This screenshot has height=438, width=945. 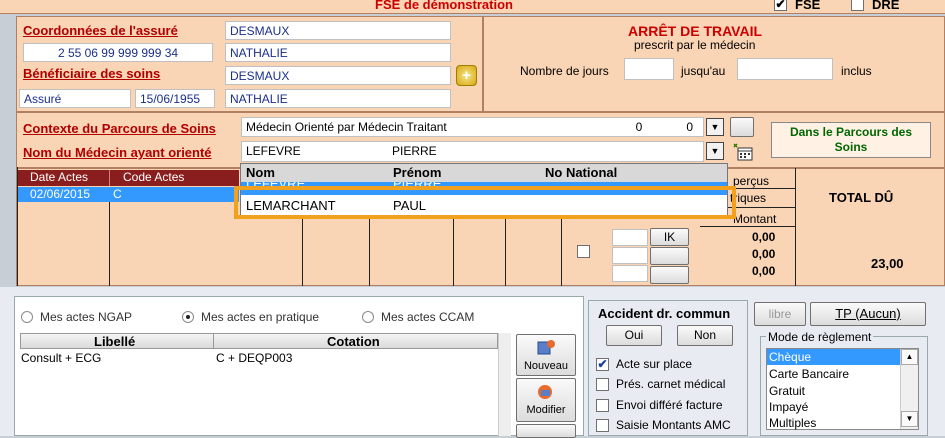 What do you see at coordinates (472, 151) in the screenshot?
I see `medecin-select: LEFEVRE PIERRE` at bounding box center [472, 151].